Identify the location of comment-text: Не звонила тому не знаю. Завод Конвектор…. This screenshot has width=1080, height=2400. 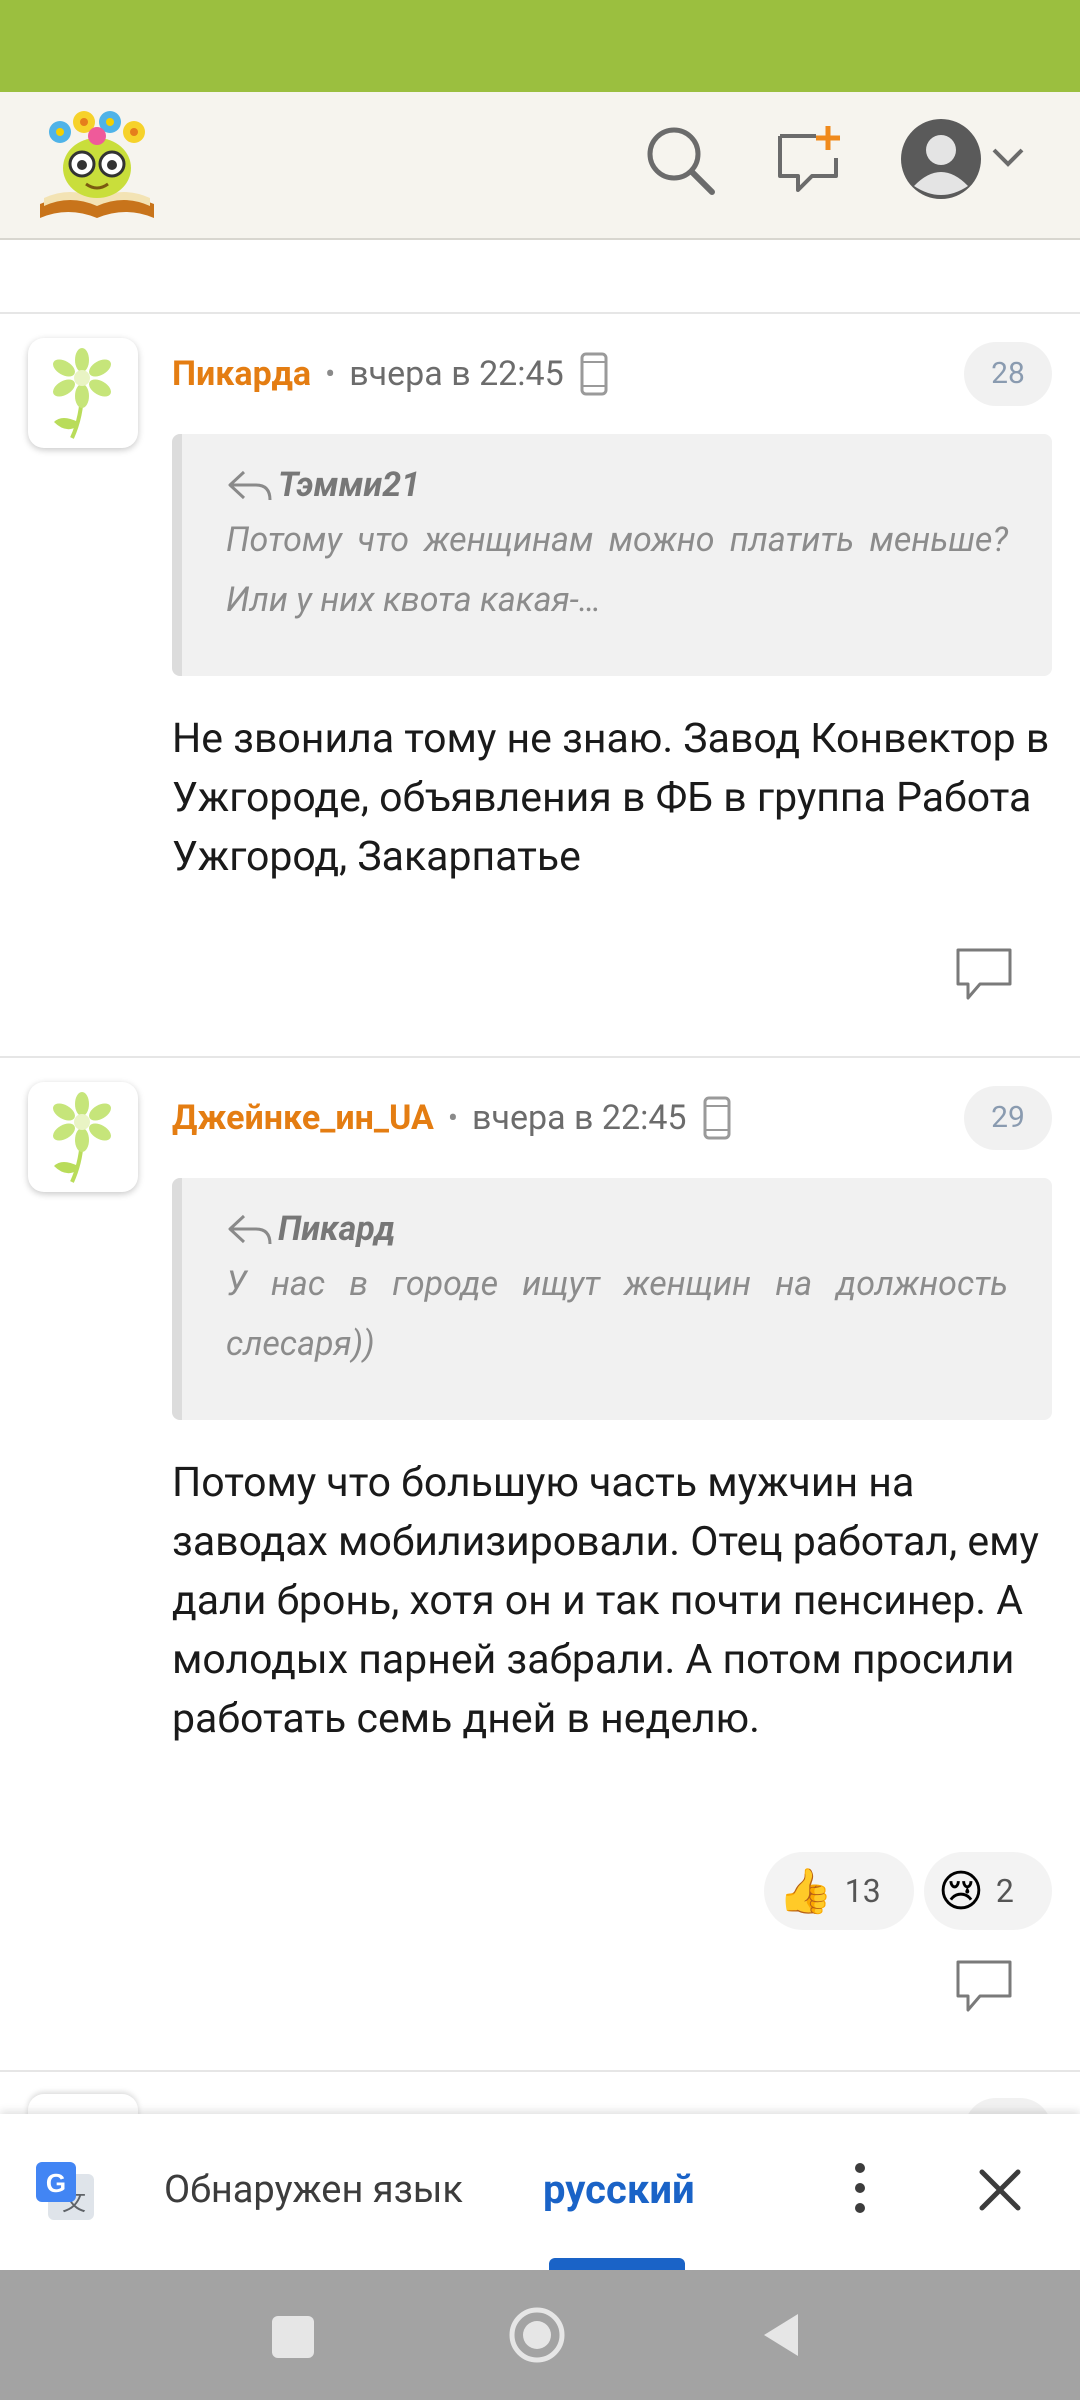
(611, 798).